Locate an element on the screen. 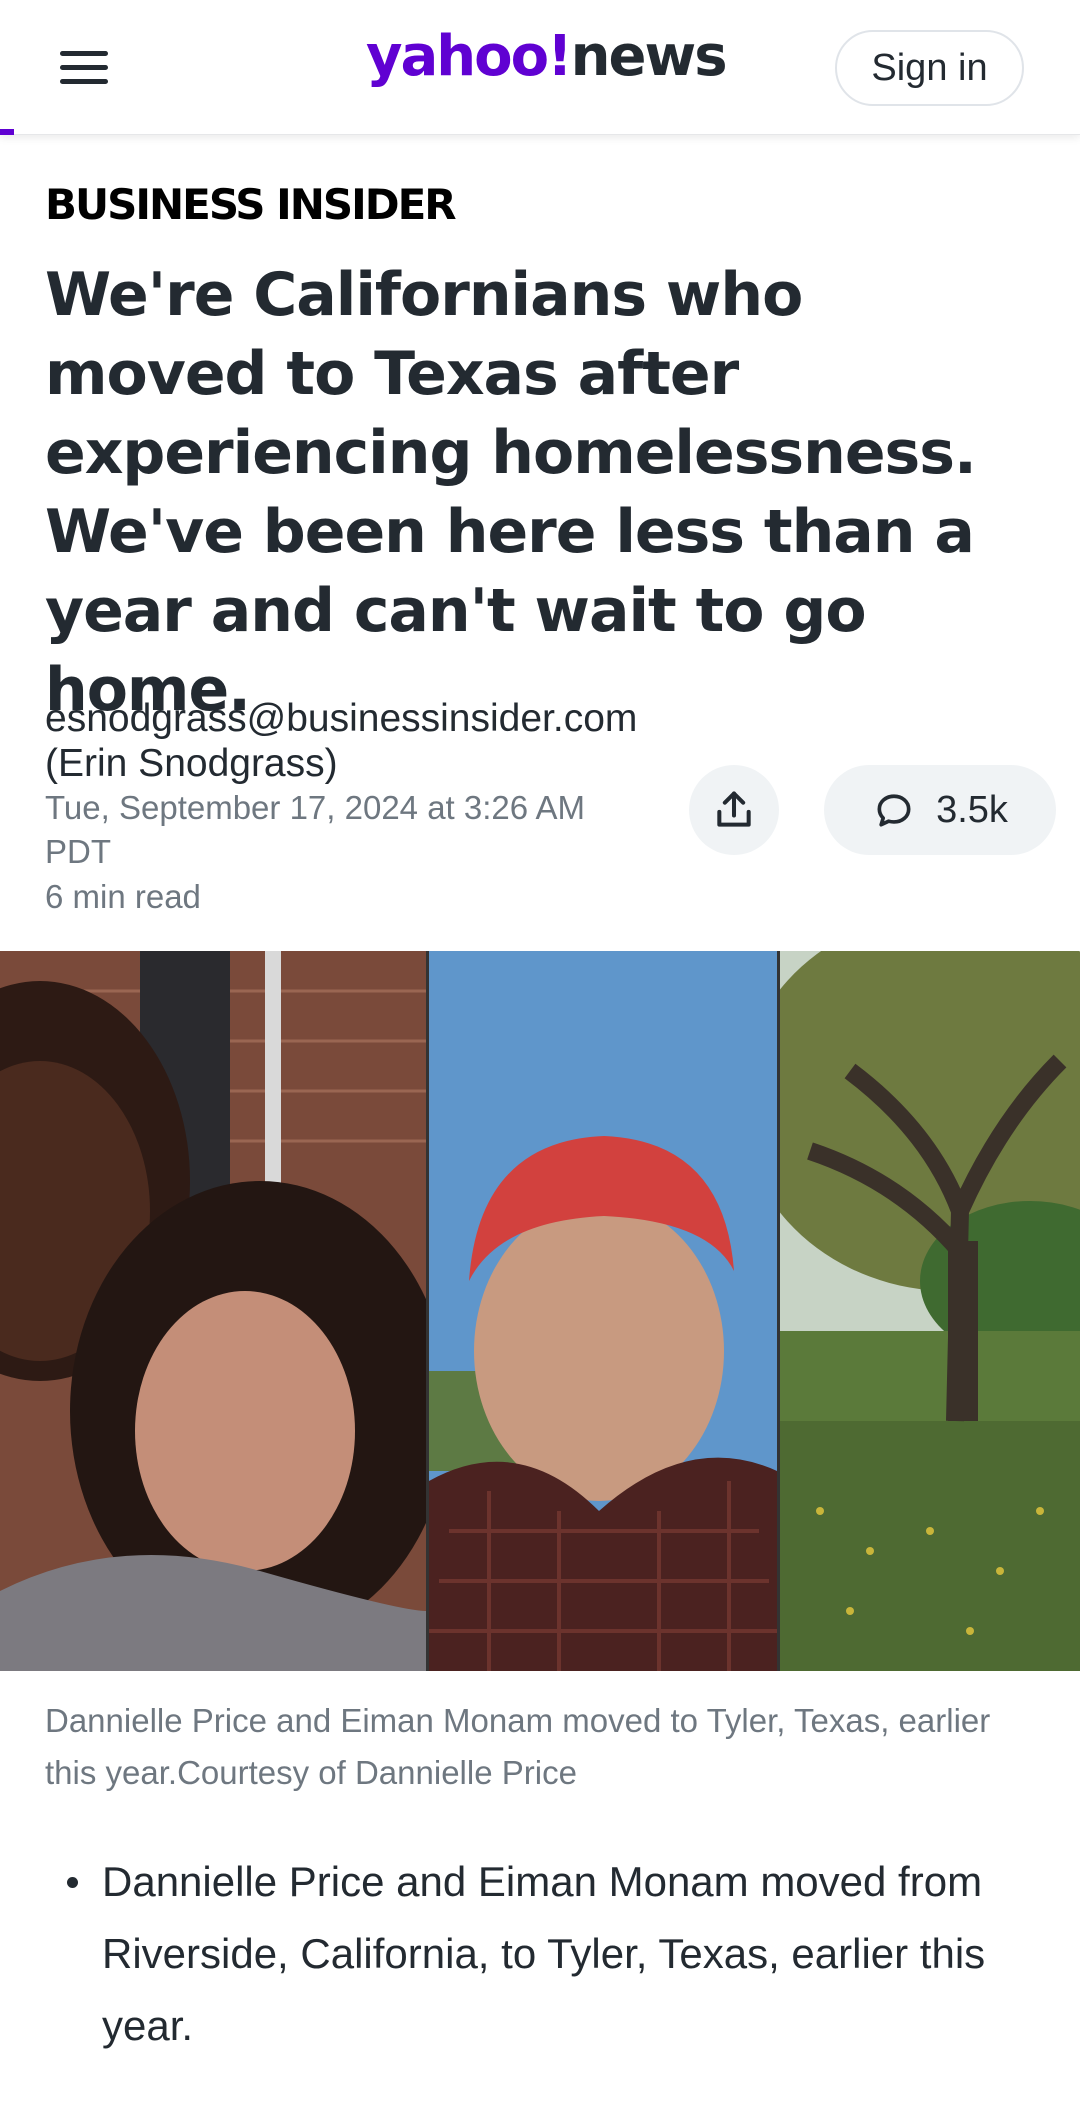  top-nav-bar: yahoo! news Sign in is located at coordinates (540, 67).